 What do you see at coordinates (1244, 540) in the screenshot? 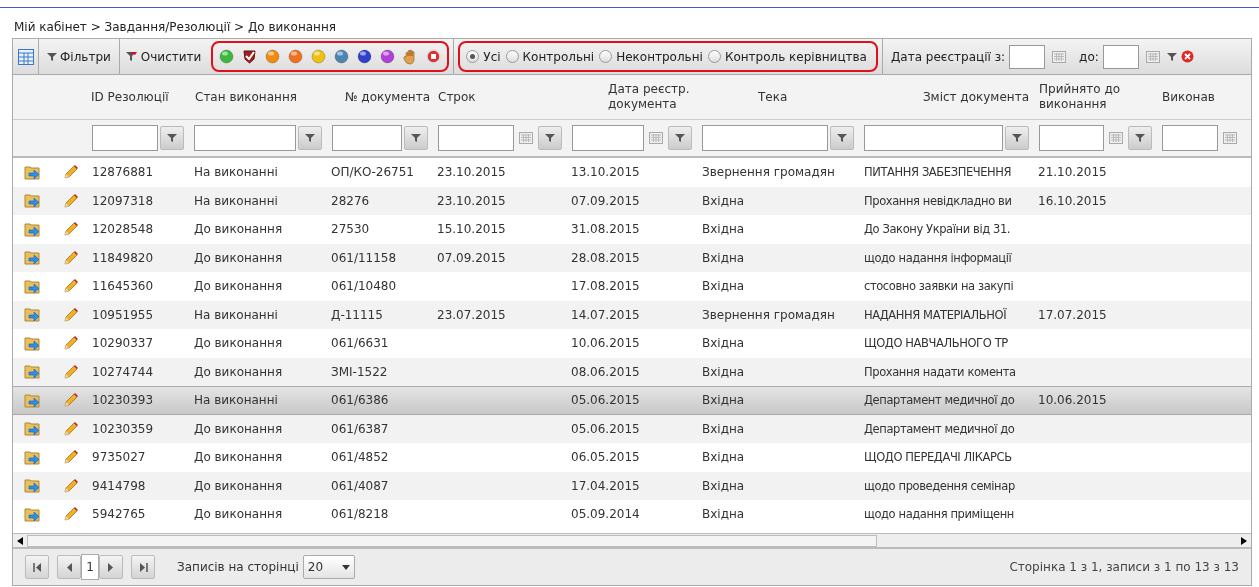
I see `scroll-right-icon` at bounding box center [1244, 540].